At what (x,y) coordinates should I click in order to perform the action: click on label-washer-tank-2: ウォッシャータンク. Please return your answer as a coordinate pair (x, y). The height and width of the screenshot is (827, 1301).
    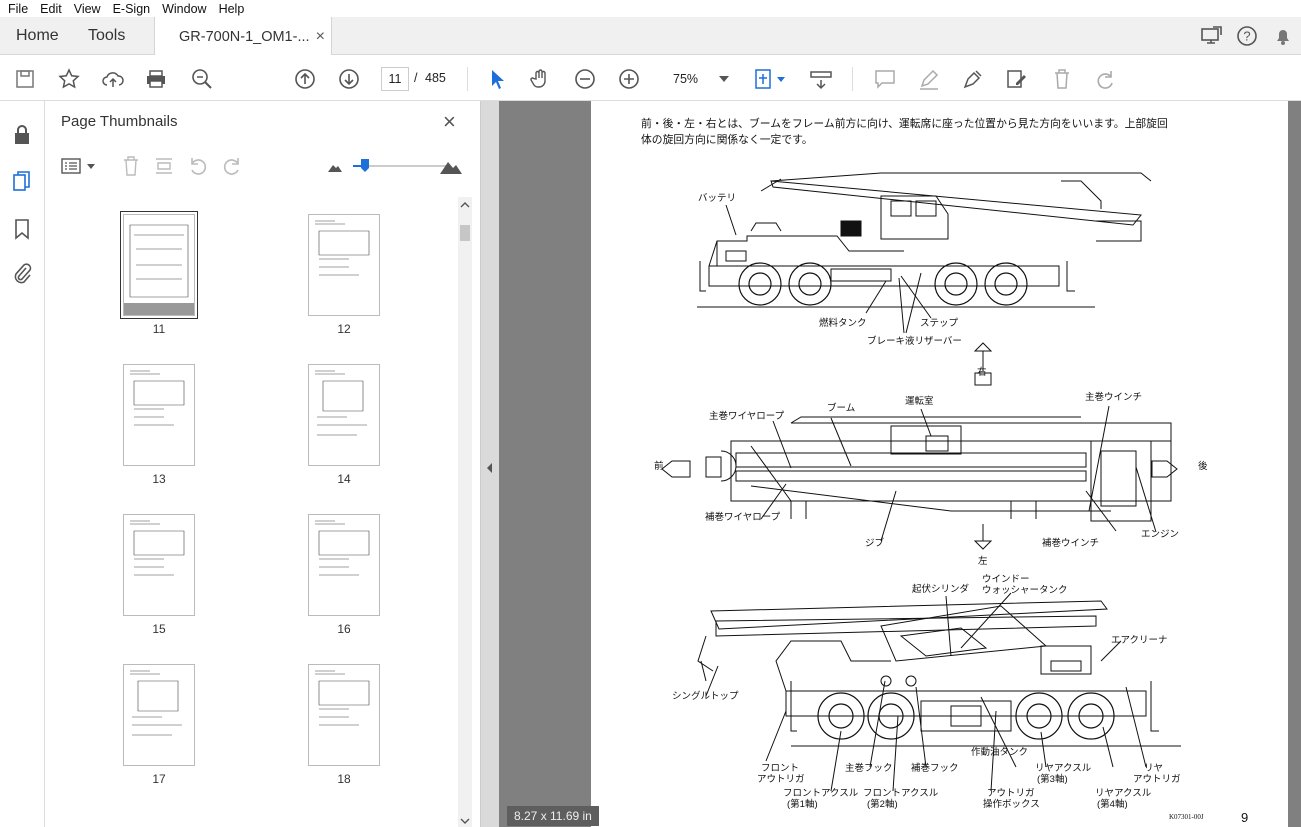
    Looking at the image, I should click on (1025, 590).